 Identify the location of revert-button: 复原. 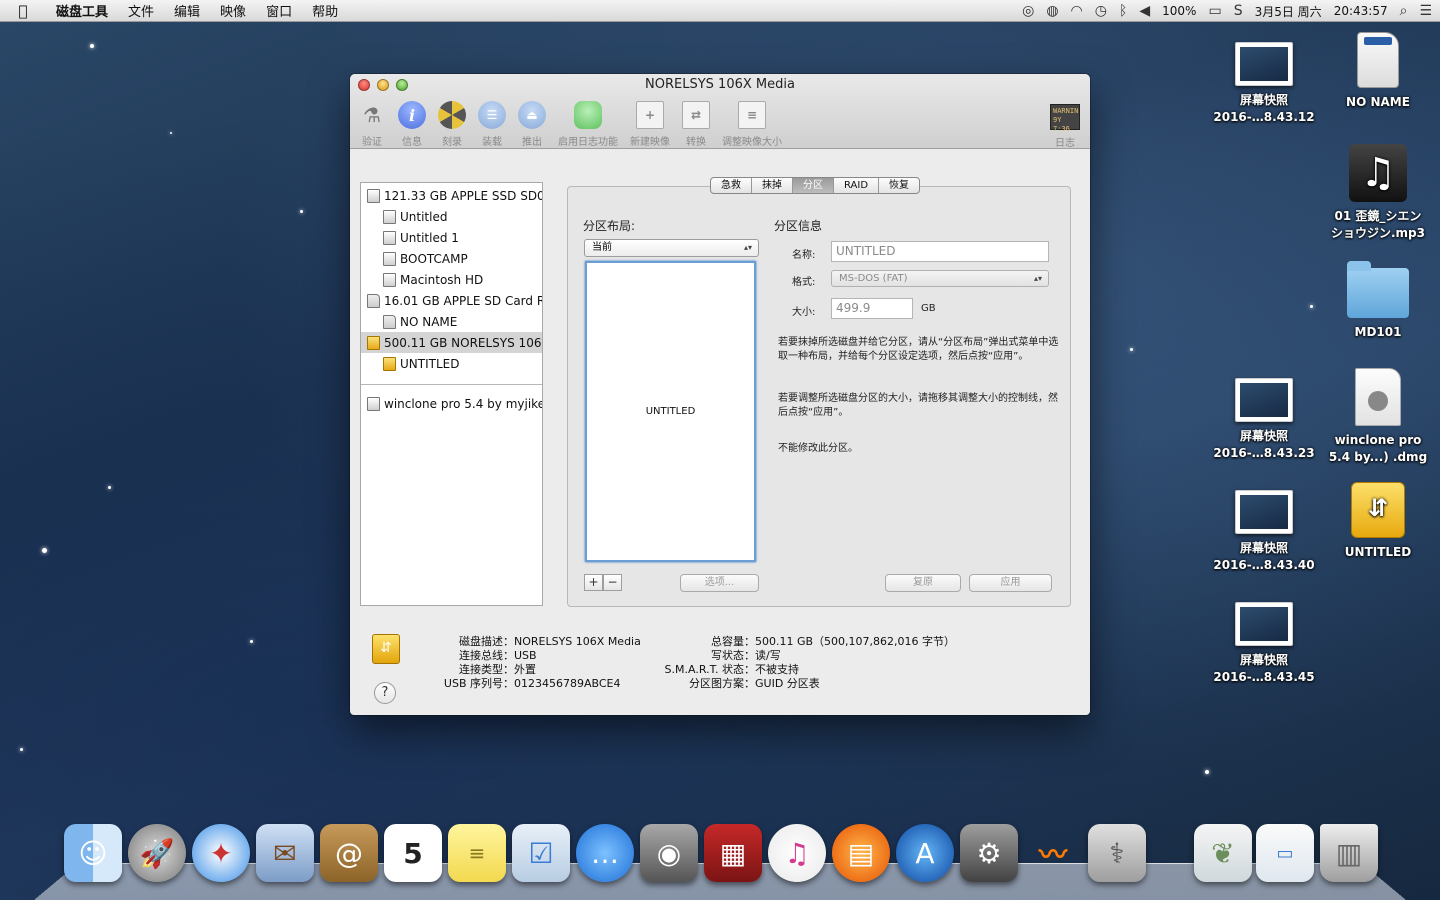
(923, 583).